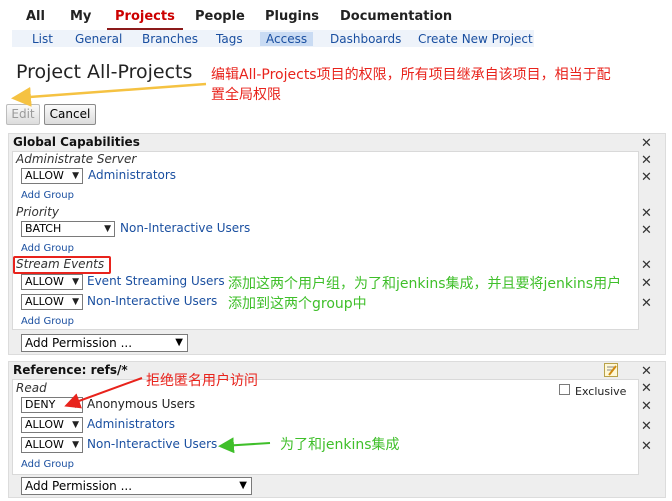 The height and width of the screenshot is (501, 672). What do you see at coordinates (103, 393) in the screenshot?
I see `red-arrow` at bounding box center [103, 393].